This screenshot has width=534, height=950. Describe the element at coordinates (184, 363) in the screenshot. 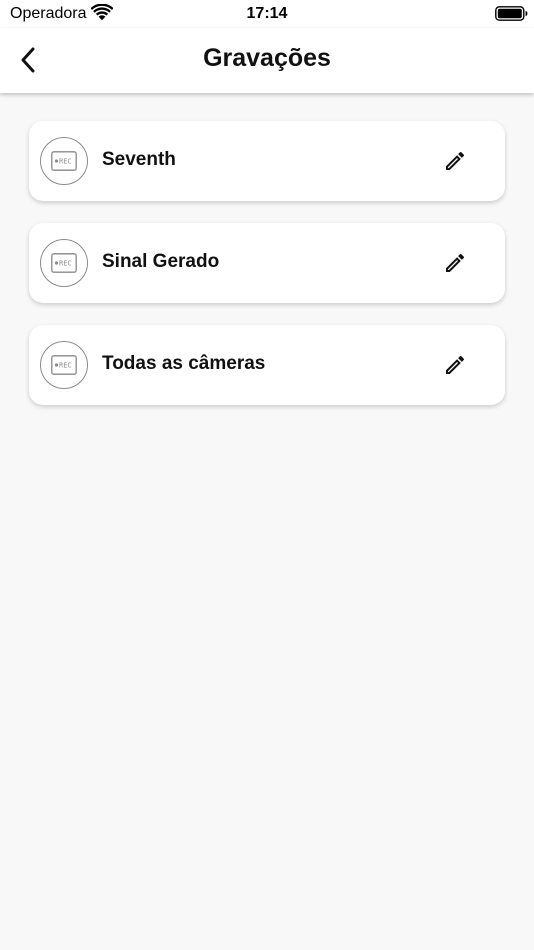

I see `recording-label: Todas as câmeras` at that location.